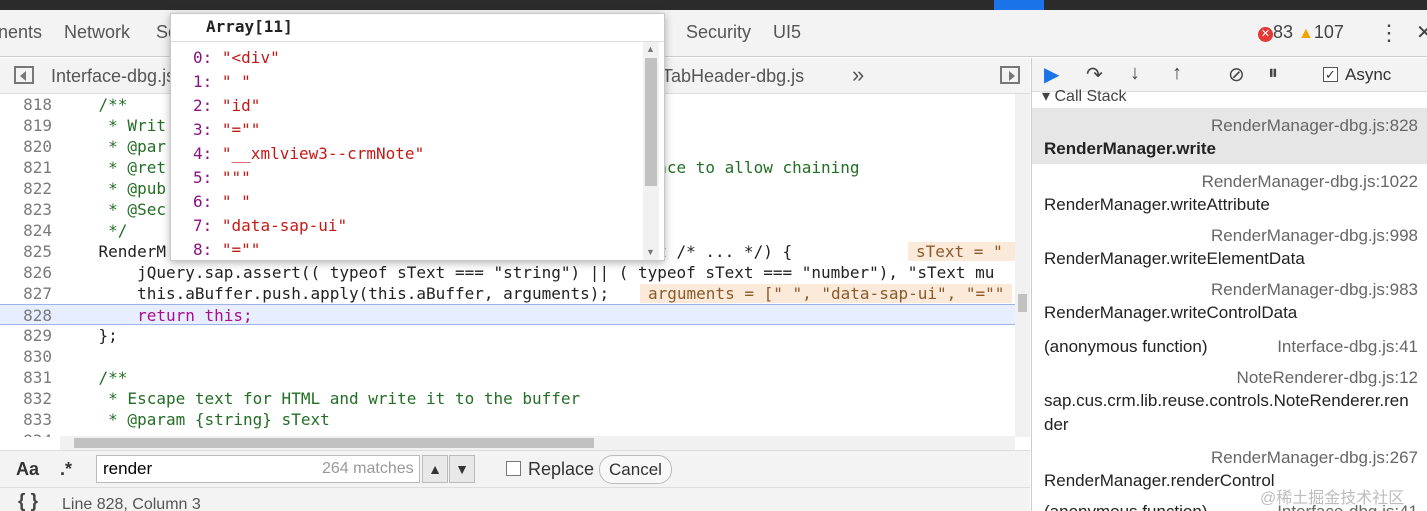 Image resolution: width=1427 pixels, height=511 pixels. I want to click on chevron-down-icon: ▼, so click(462, 469).